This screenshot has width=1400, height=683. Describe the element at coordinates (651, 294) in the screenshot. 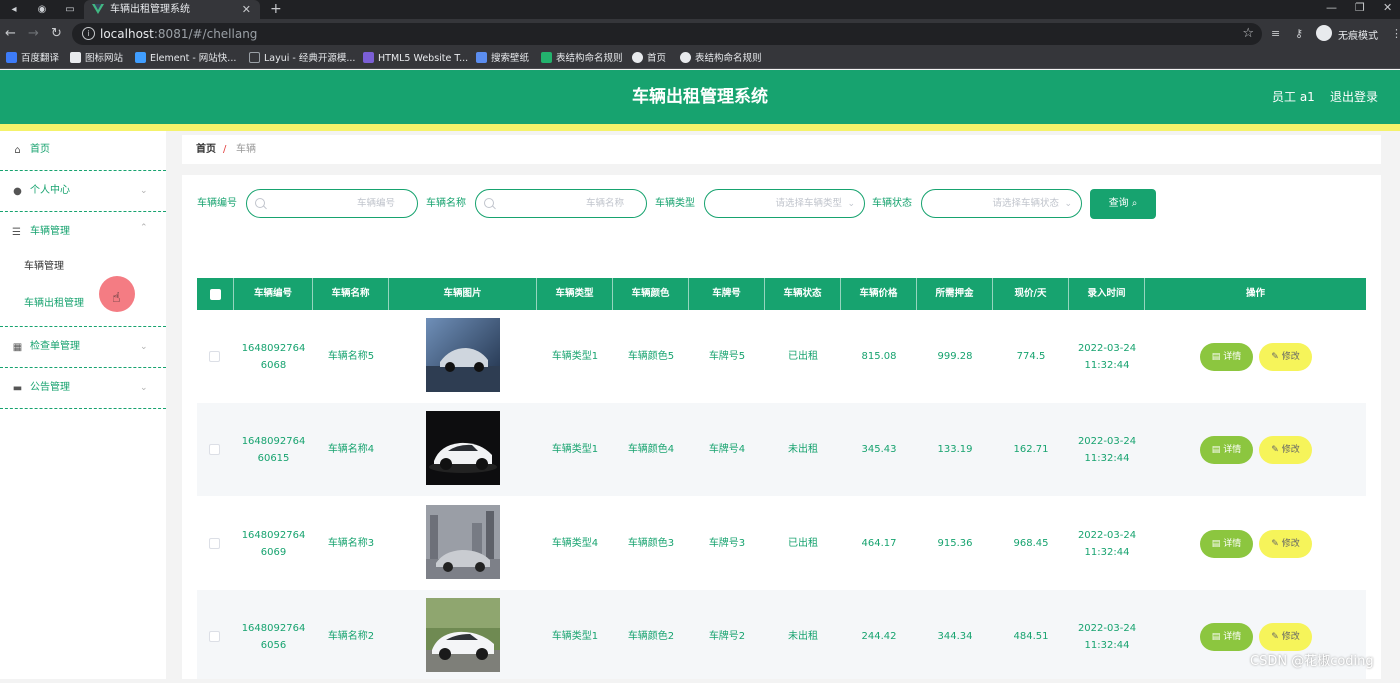

I see `column-header: 车辆颜色` at that location.